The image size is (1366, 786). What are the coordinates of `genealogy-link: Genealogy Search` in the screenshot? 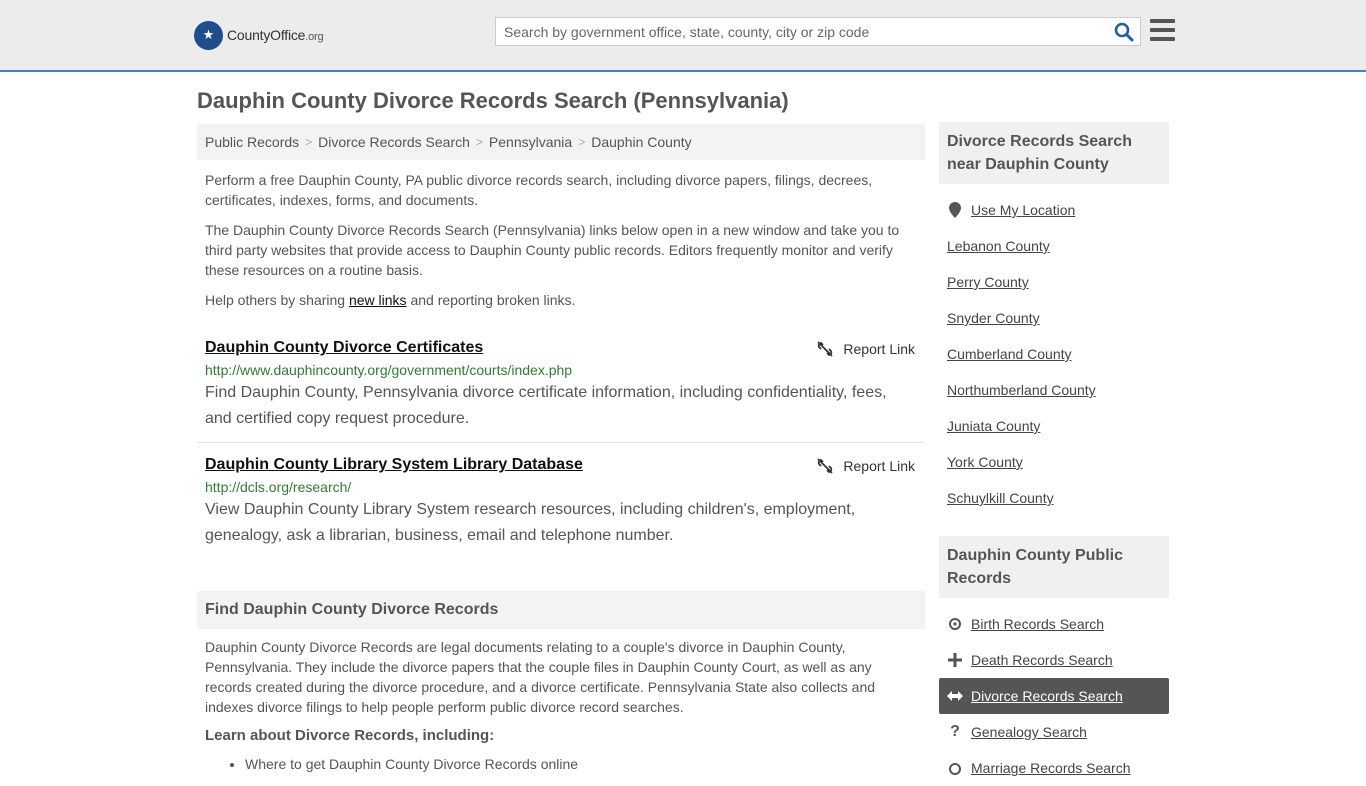 It's located at (1029, 732).